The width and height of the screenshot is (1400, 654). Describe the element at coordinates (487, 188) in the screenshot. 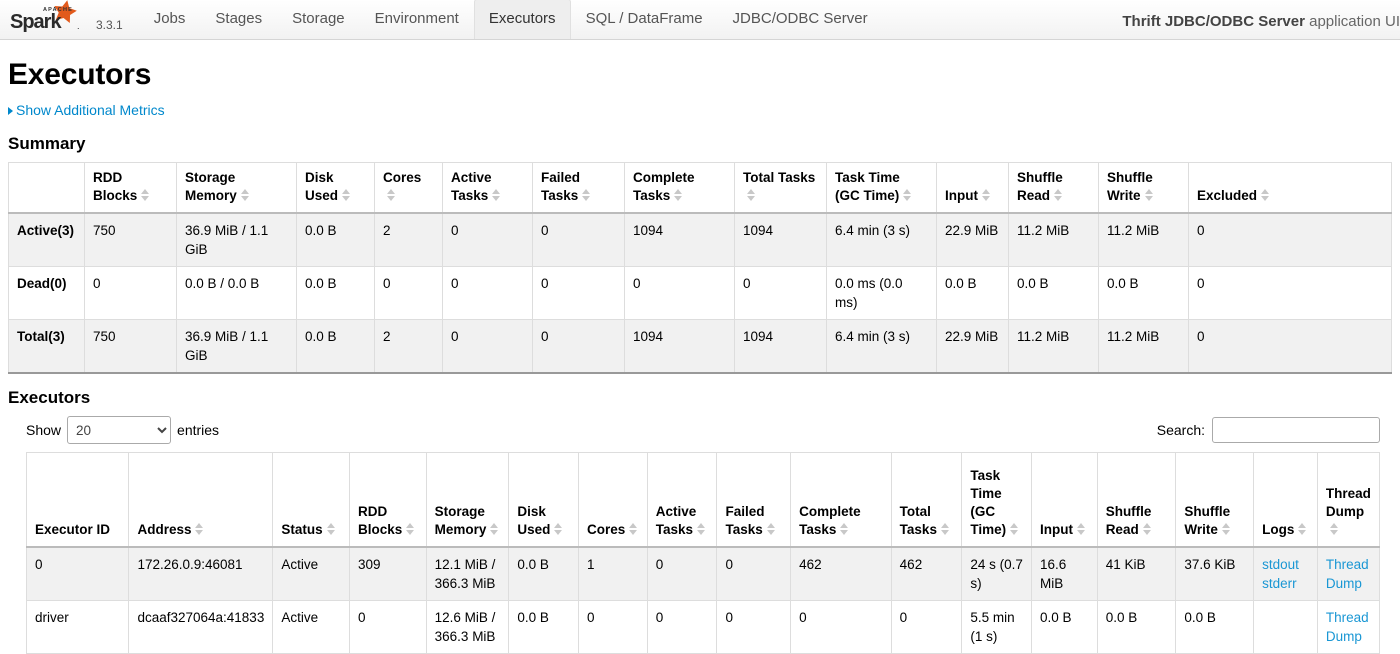

I see `summary-col-active-tasks: Active Tasks` at that location.